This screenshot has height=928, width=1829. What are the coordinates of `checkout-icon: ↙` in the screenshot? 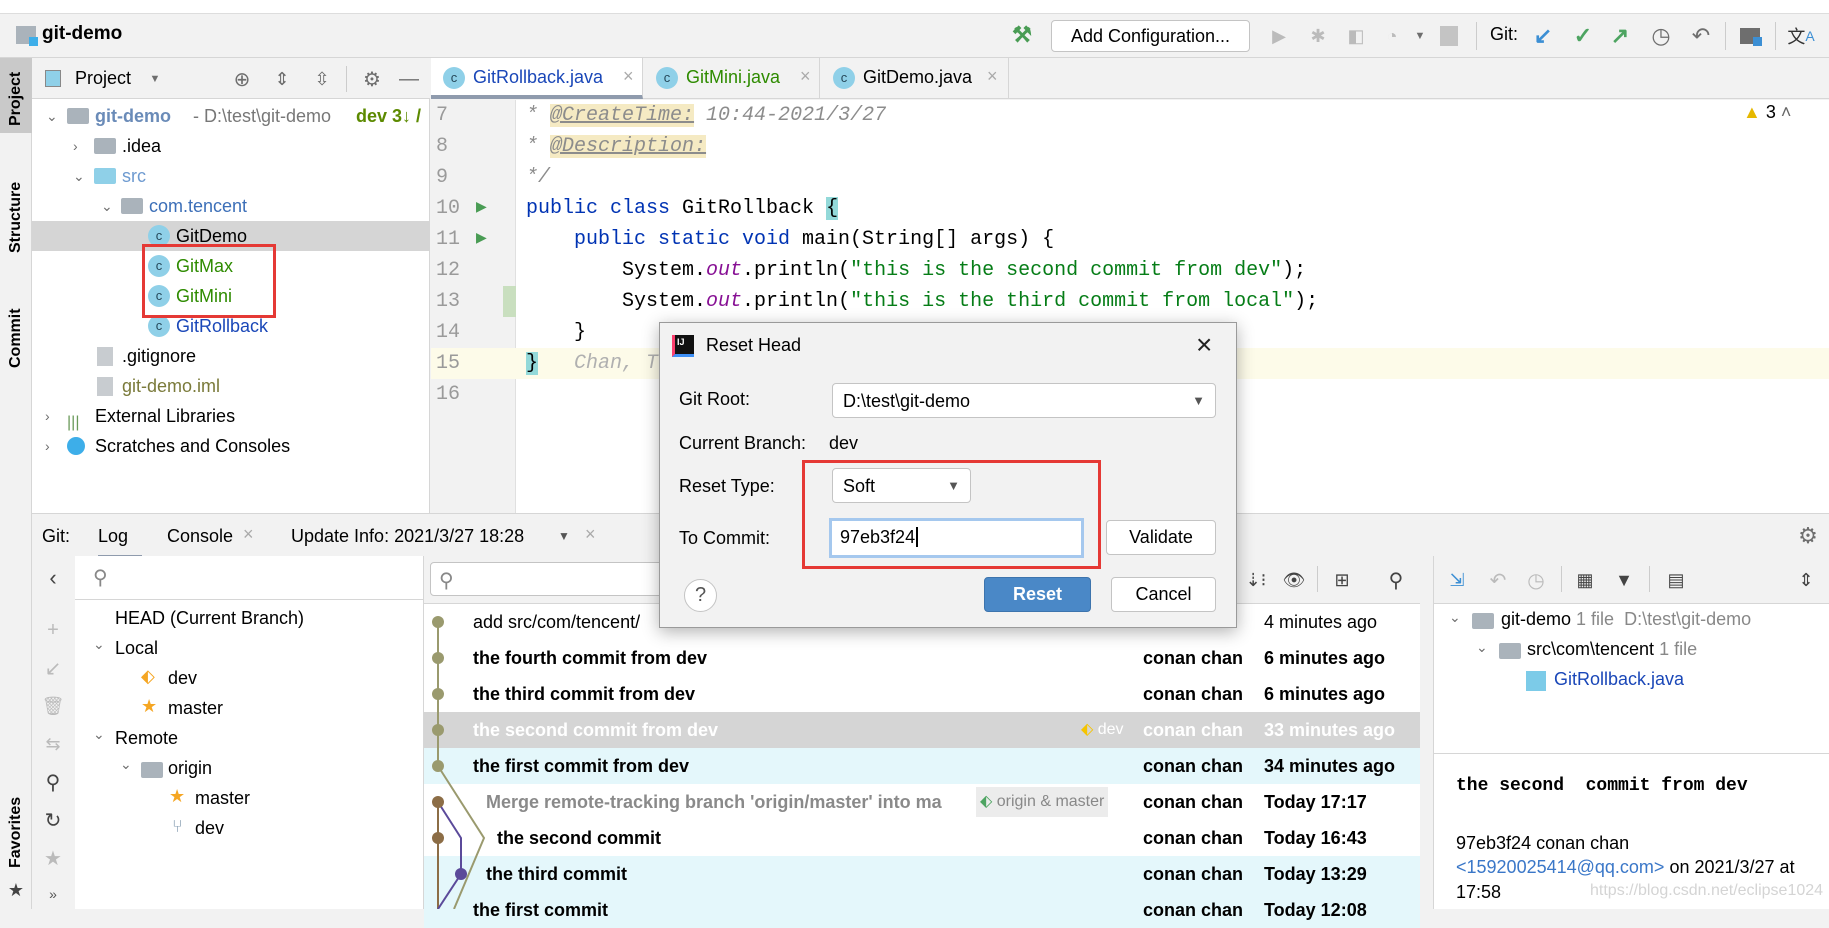 It's located at (53, 668).